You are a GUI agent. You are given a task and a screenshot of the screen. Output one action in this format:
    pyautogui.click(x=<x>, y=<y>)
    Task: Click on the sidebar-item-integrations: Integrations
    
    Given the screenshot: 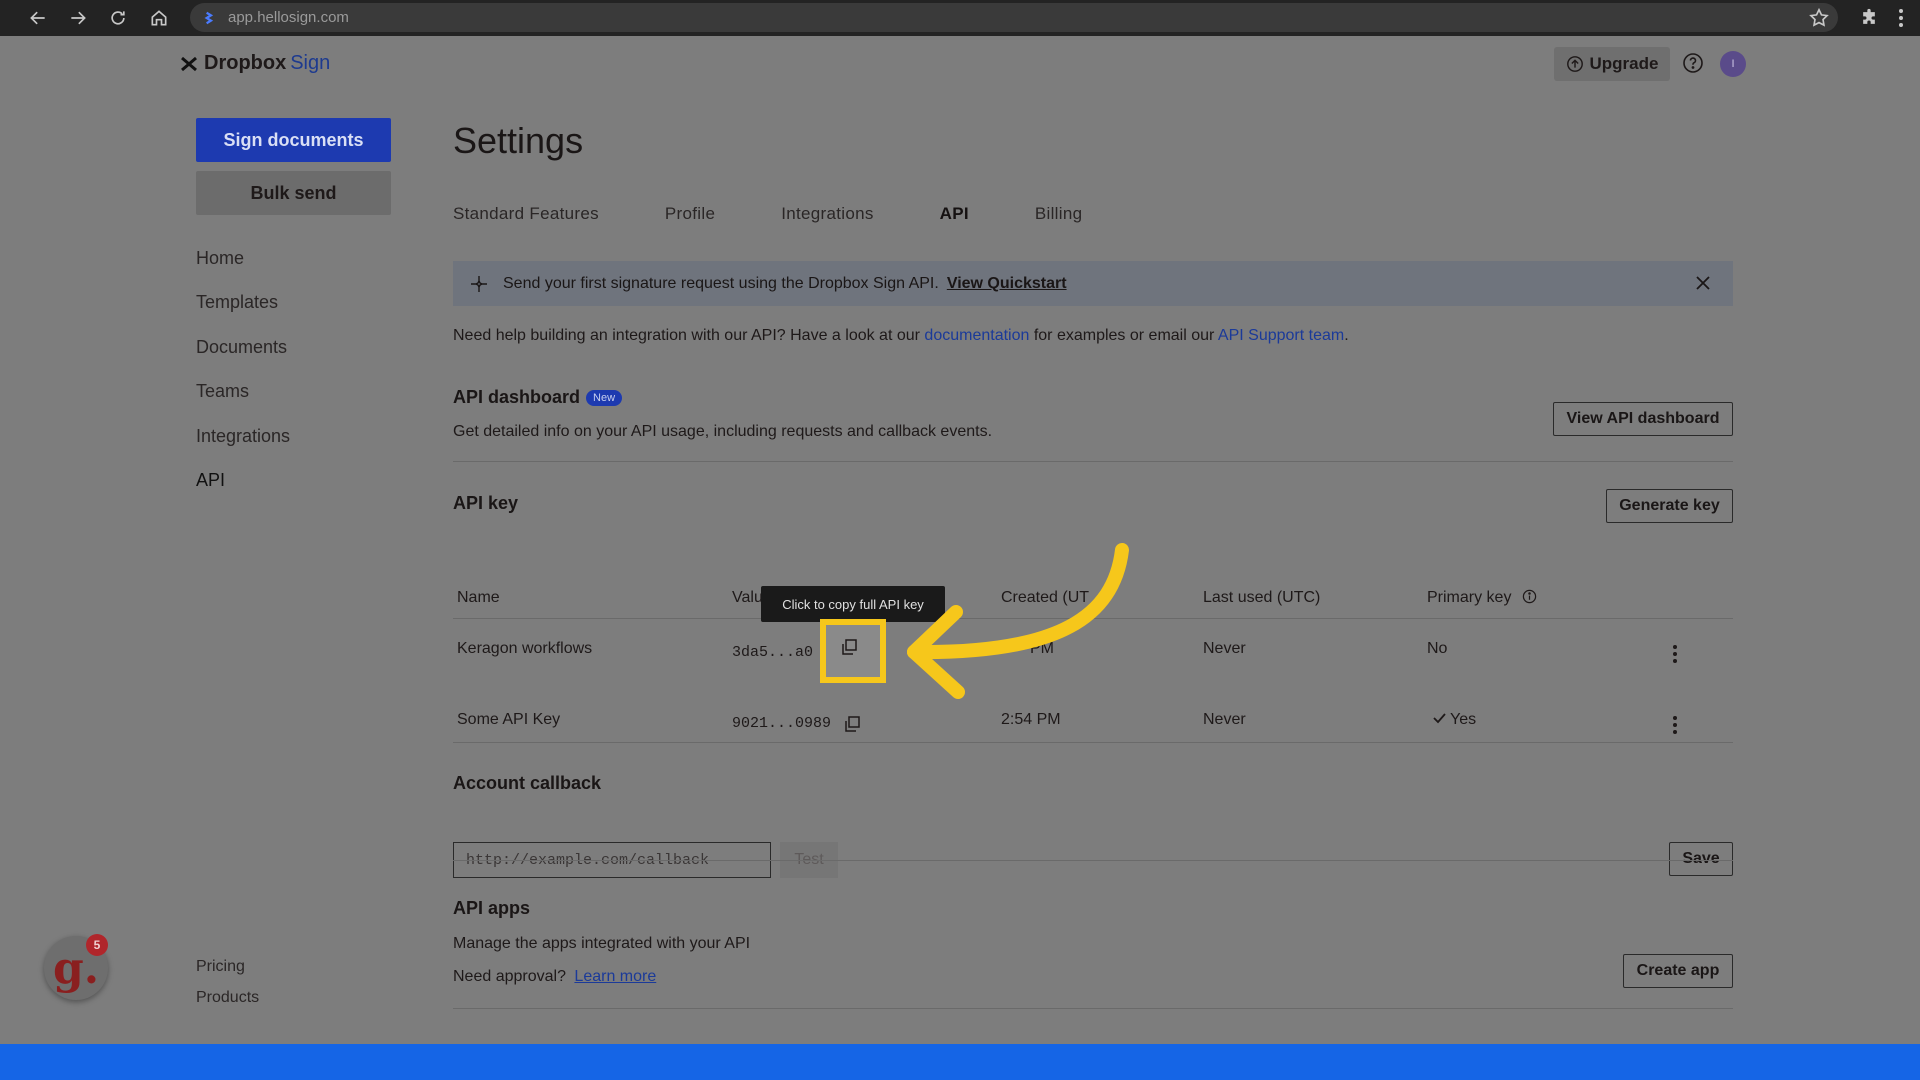 What is the action you would take?
    pyautogui.click(x=243, y=444)
    